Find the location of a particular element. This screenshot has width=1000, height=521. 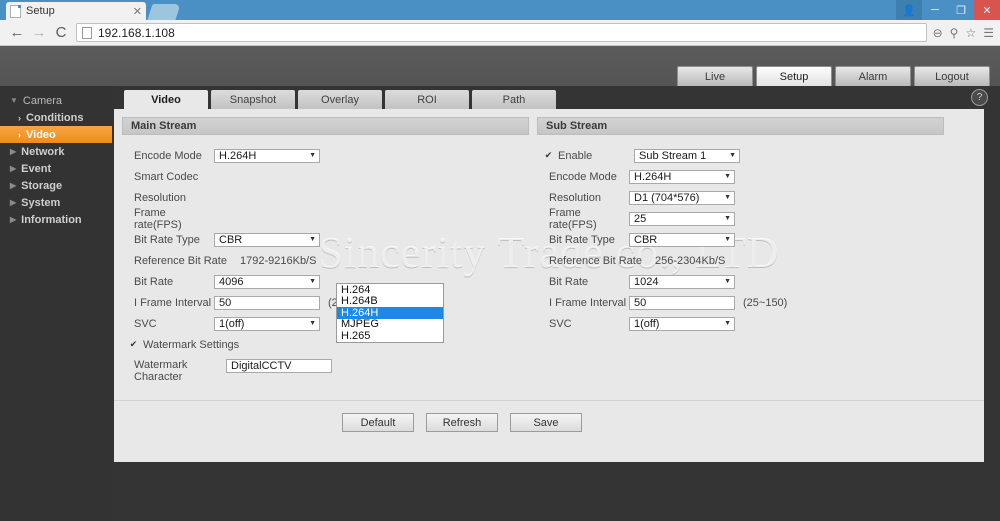

dropdown-option-h264h: H.264H is located at coordinates (390, 313).